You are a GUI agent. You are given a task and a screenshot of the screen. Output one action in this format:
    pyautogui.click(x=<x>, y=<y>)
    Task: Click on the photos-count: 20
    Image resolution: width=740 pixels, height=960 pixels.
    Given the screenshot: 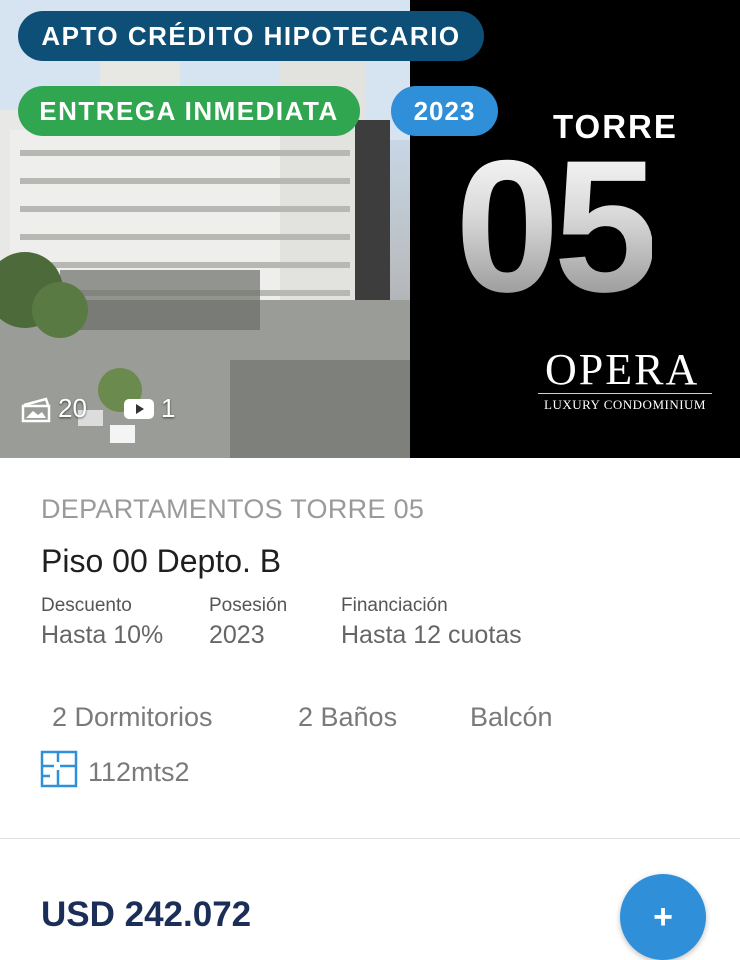 What is the action you would take?
    pyautogui.click(x=72, y=408)
    